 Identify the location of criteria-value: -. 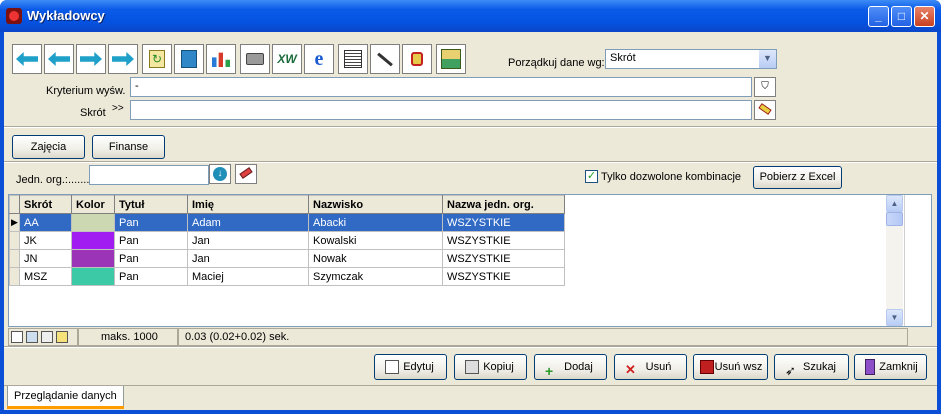
(137, 86).